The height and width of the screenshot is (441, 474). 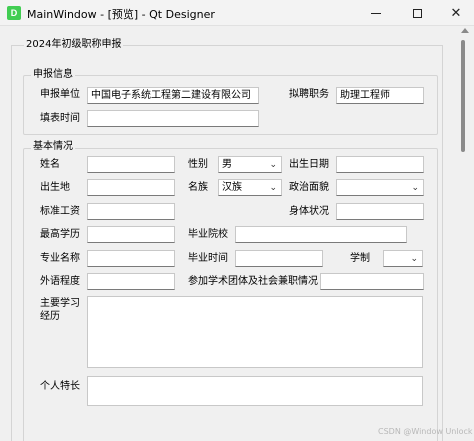 I want to click on resume-label: 主要学习 经历, so click(x=60, y=310).